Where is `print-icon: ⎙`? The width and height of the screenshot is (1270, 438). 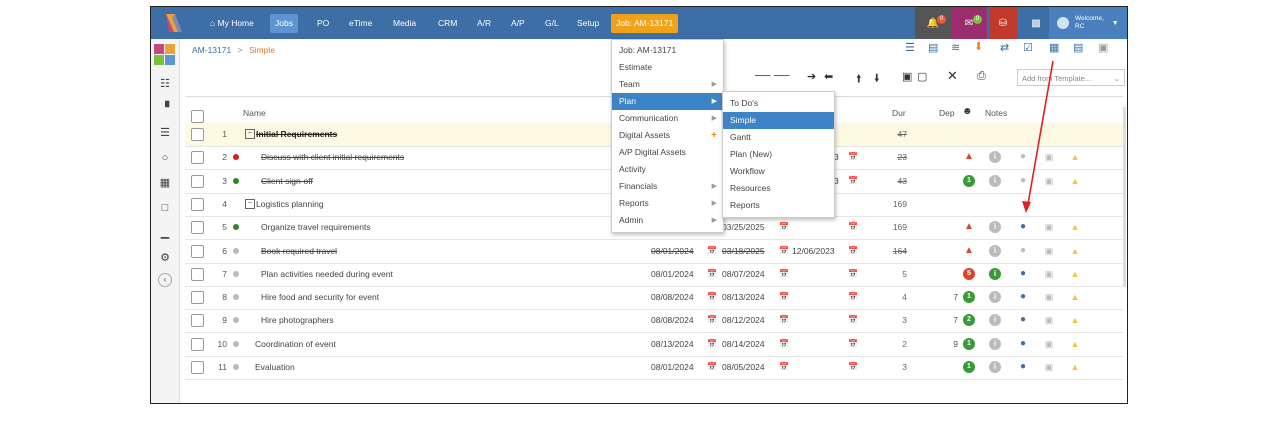
print-icon: ⎙ is located at coordinates (981, 76).